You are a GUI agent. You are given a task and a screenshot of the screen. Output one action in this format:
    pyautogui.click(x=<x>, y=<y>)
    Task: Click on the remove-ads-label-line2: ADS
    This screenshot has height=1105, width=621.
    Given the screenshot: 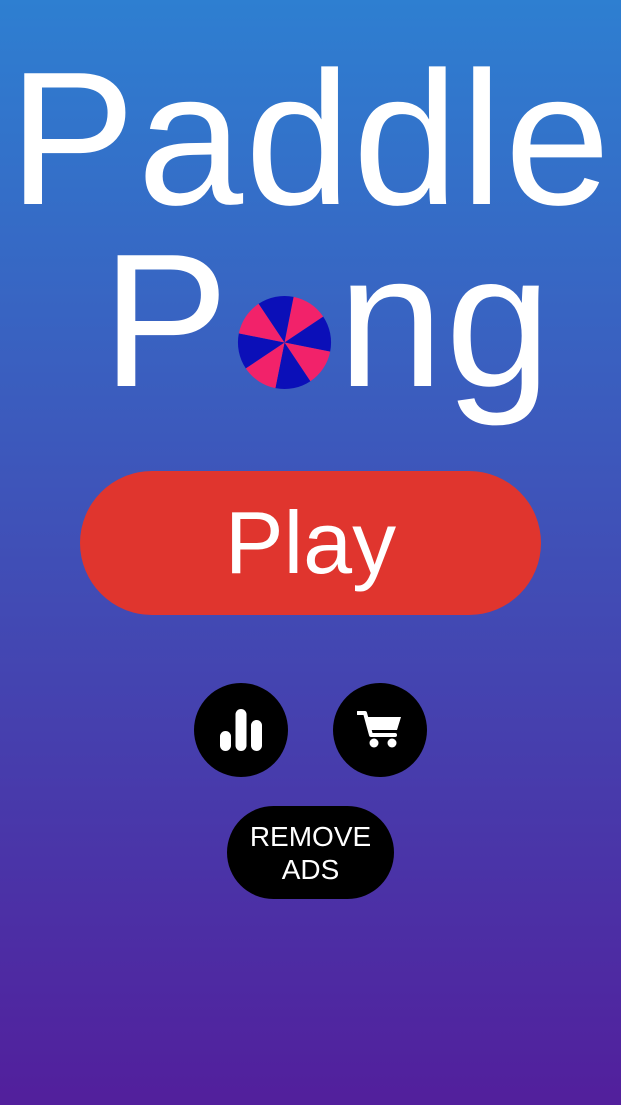 What is the action you would take?
    pyautogui.click(x=310, y=869)
    